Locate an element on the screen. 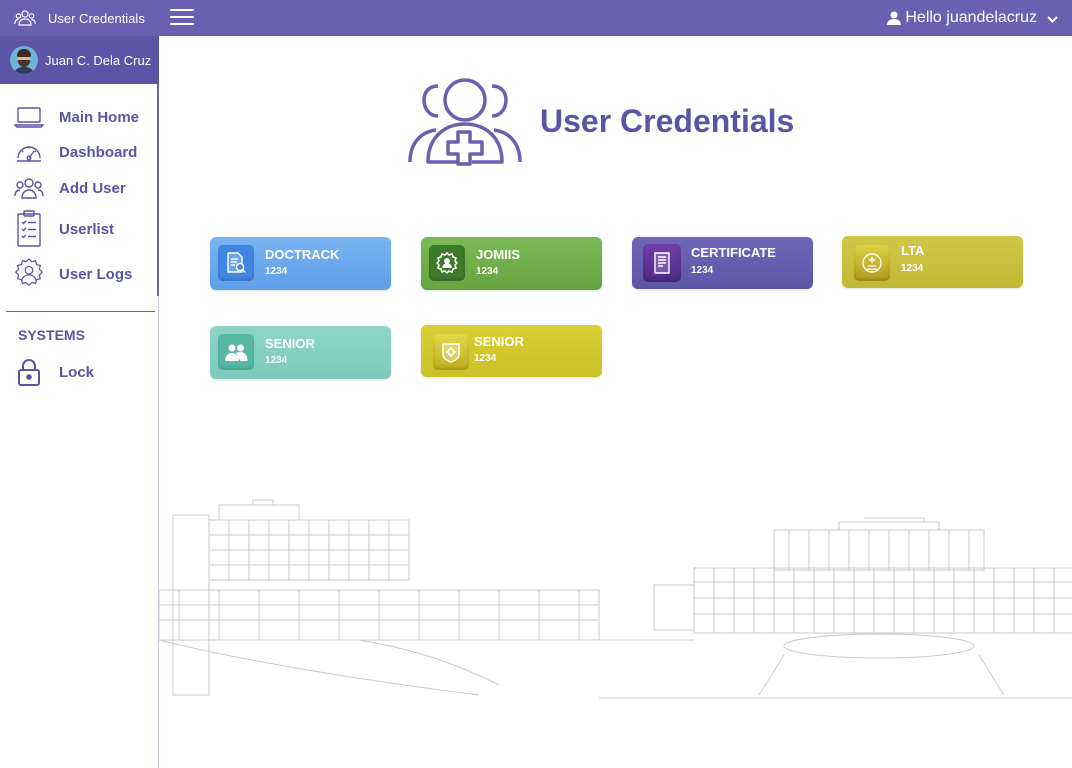 This screenshot has height=768, width=1072. sidebar-item-user-logs: User Logs is located at coordinates (82, 274).